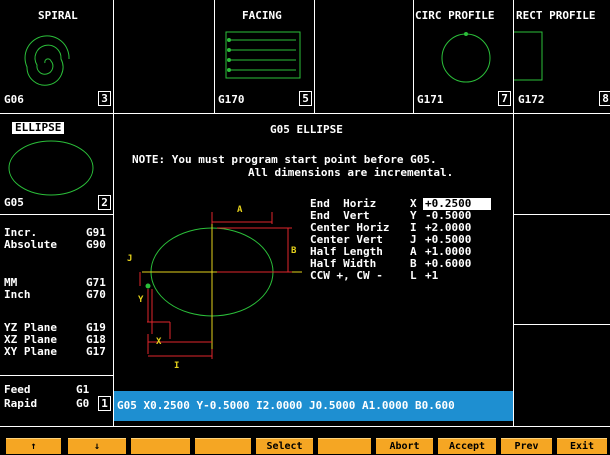 This screenshot has width=610, height=455. Describe the element at coordinates (305, 98) in the screenshot. I see `tile-number: 5` at that location.